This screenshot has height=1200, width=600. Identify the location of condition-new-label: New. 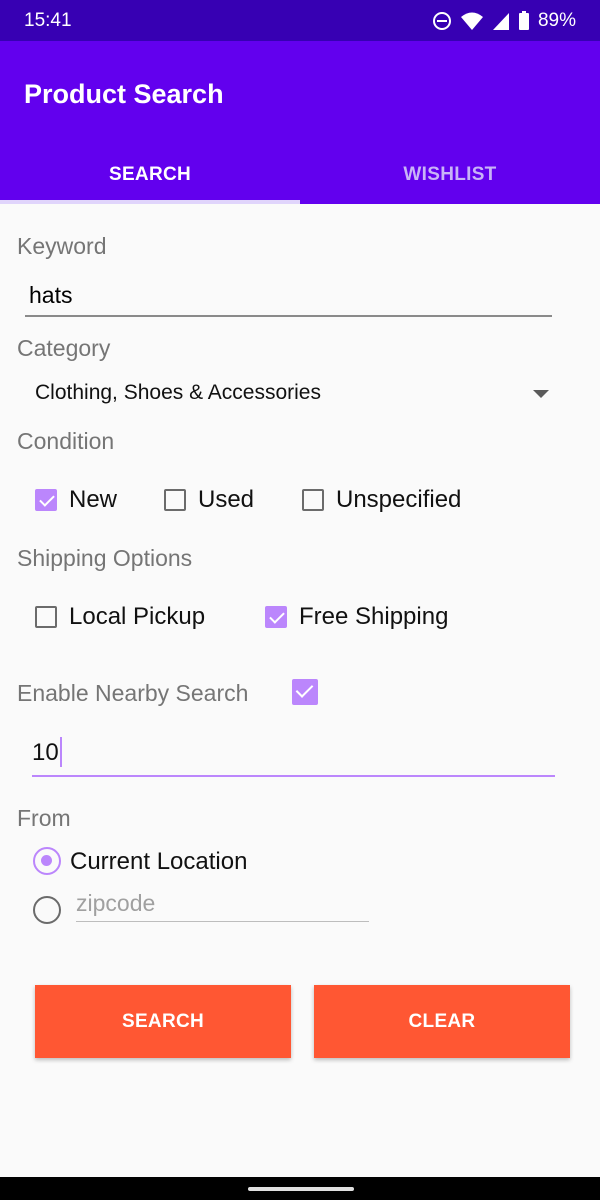
(93, 499).